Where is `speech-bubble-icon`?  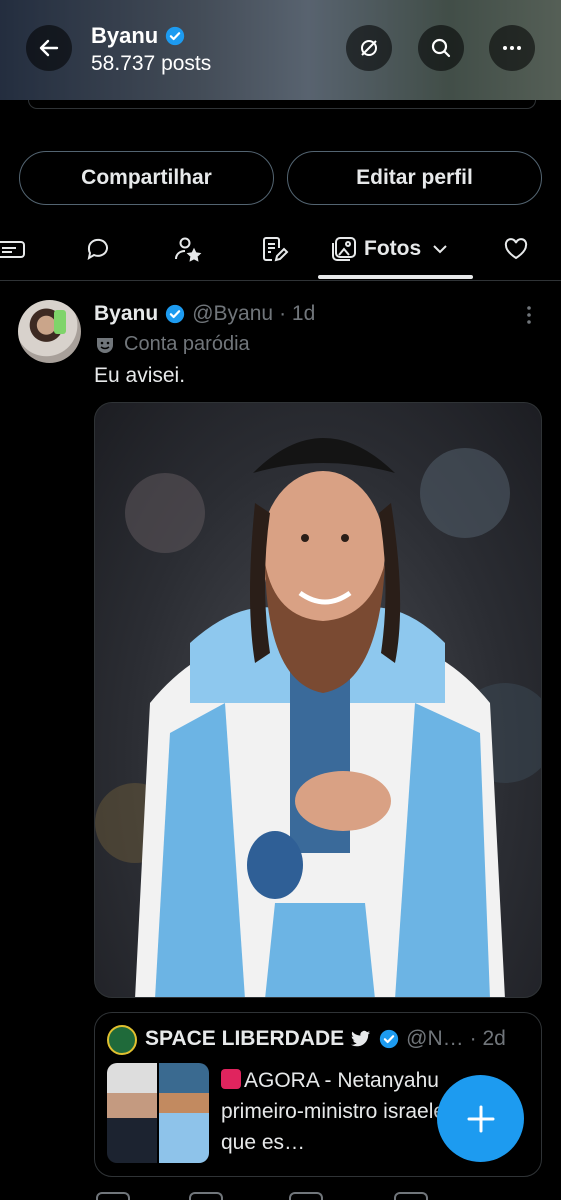 speech-bubble-icon is located at coordinates (97, 249).